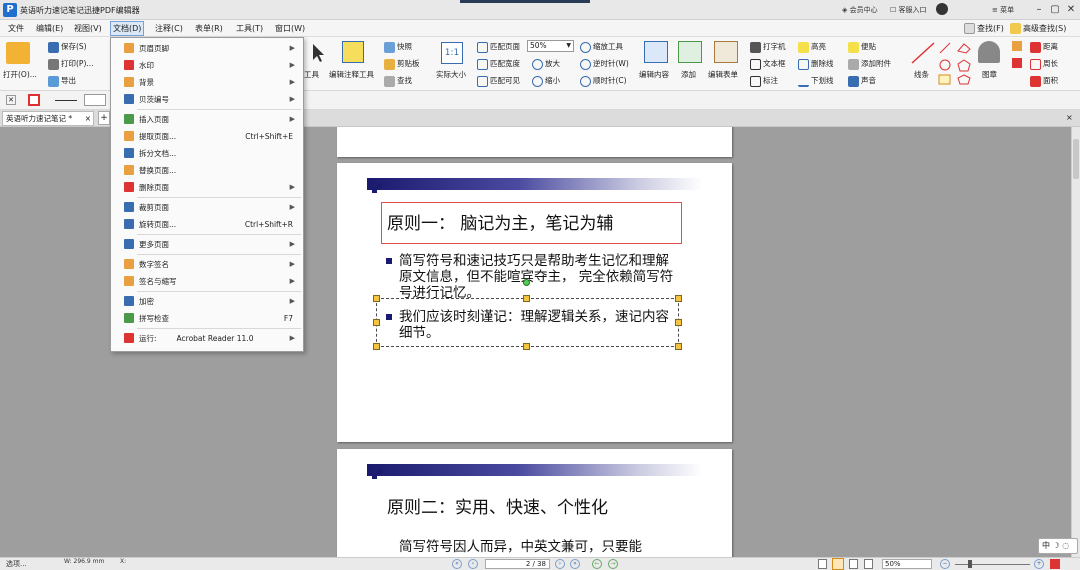 The image size is (1080, 570). What do you see at coordinates (104, 118) in the screenshot?
I see `new-tab-icon: +` at bounding box center [104, 118].